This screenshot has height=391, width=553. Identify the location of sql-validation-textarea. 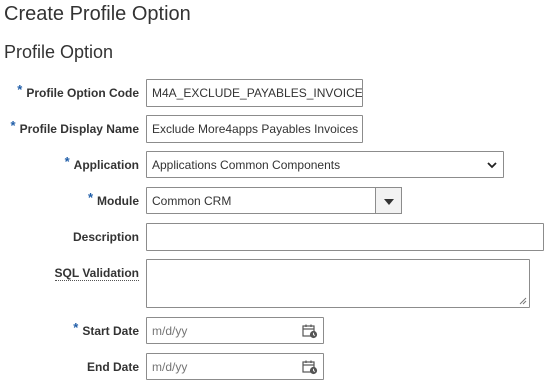
(338, 283).